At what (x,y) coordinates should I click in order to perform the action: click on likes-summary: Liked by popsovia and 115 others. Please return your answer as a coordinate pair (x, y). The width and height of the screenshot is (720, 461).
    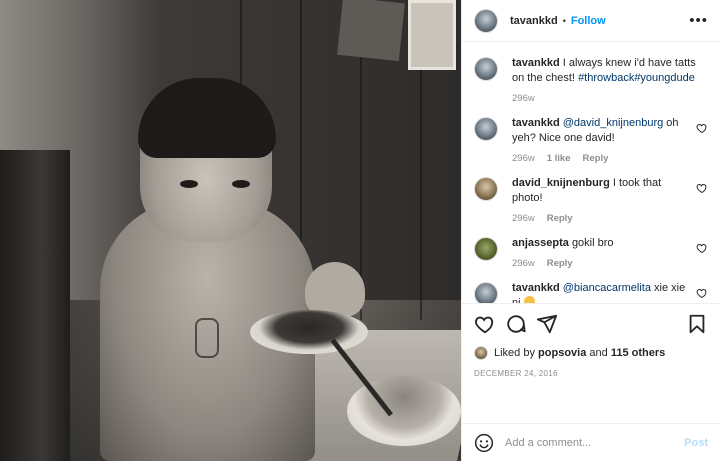
    Looking at the image, I should click on (591, 353).